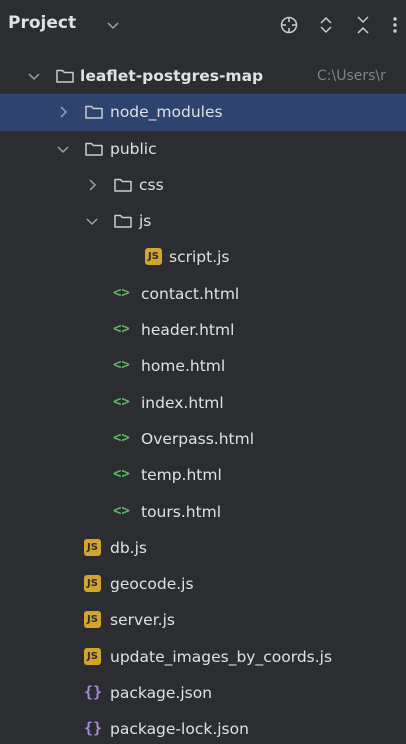  I want to click on tree-item-js: js, so click(203, 221).